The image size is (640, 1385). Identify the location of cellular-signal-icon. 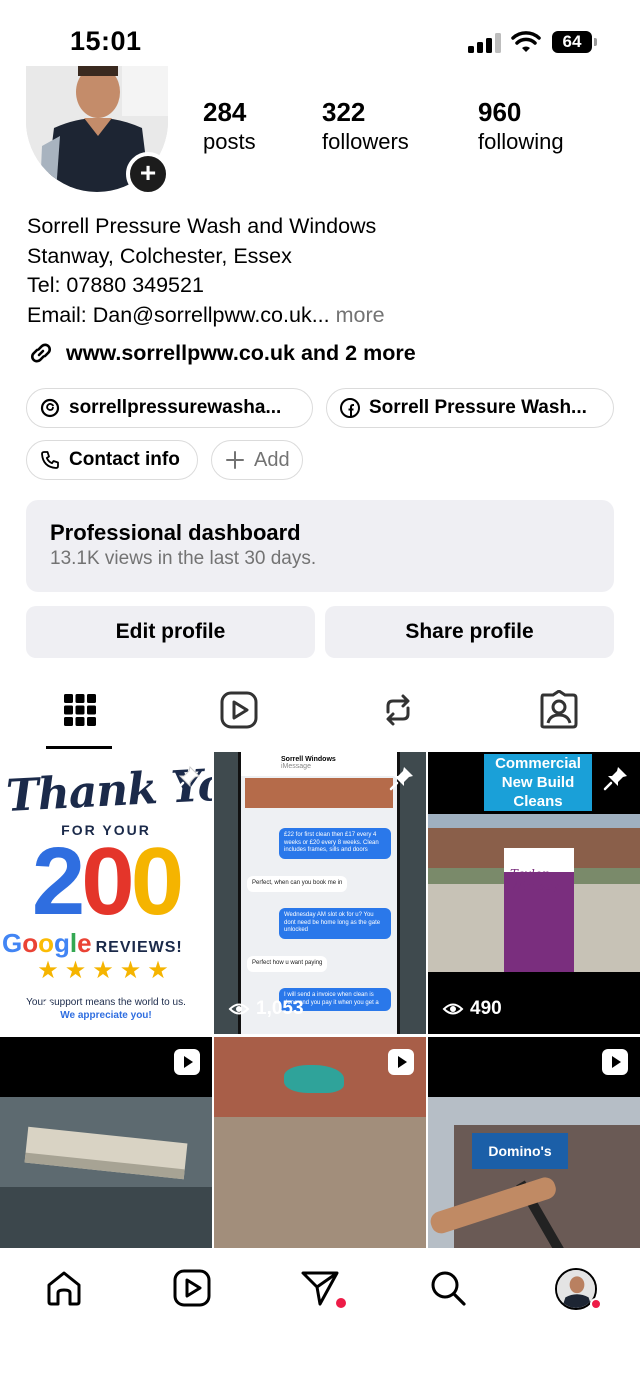
(484, 43).